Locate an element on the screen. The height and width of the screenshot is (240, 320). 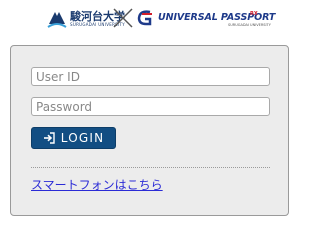
cross-icon is located at coordinates (123, 18).